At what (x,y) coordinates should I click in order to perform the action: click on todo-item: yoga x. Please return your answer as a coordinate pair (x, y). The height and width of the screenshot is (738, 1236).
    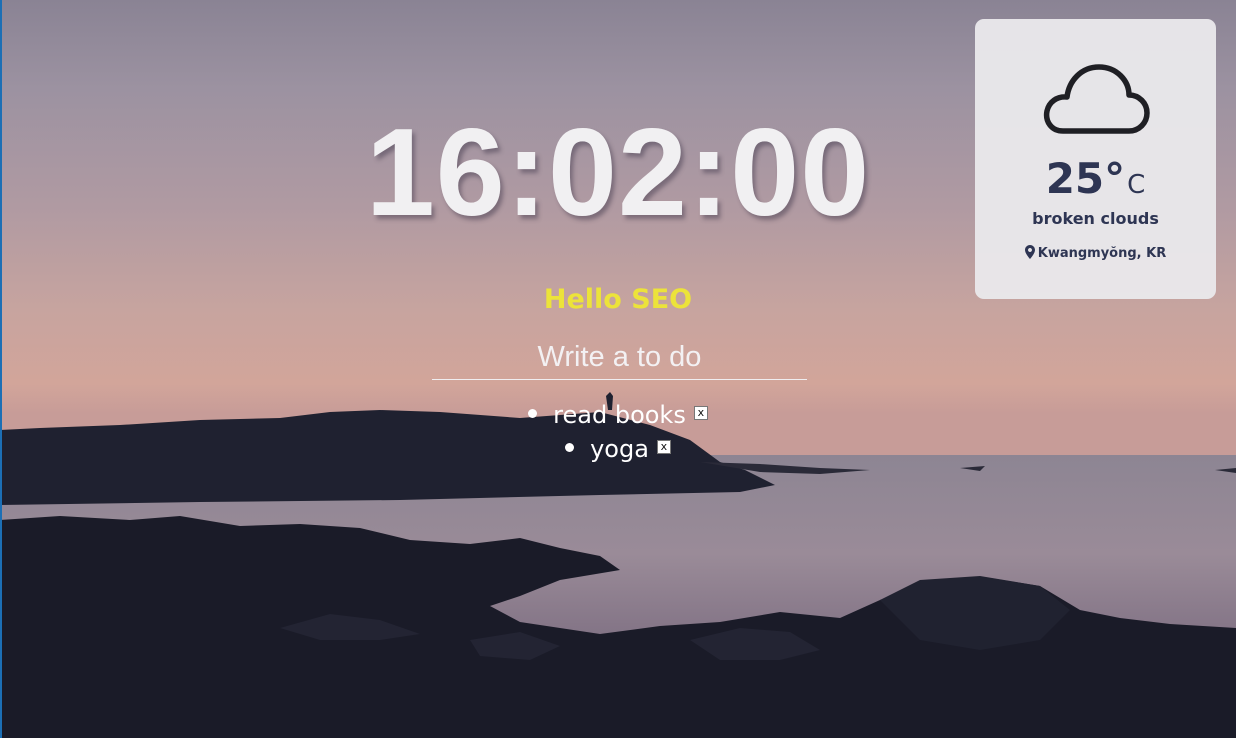
    Looking at the image, I should click on (618, 449).